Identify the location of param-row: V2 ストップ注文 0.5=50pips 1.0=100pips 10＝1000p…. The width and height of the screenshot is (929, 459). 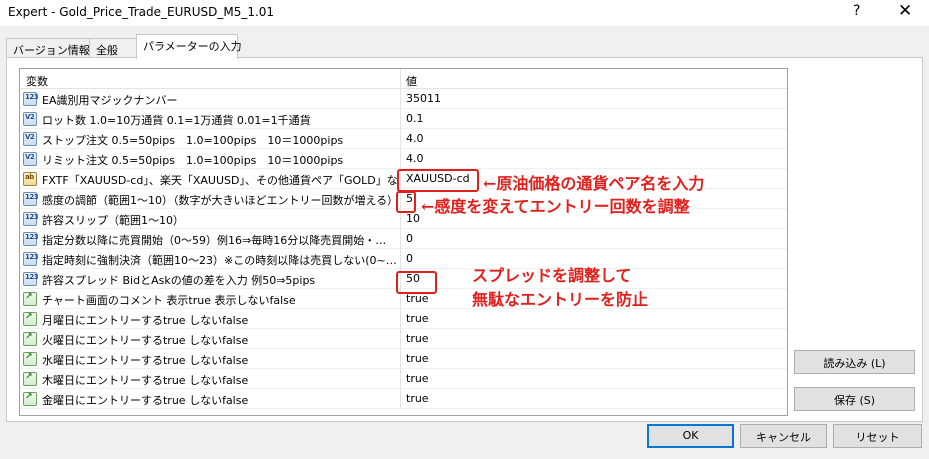
(403, 139).